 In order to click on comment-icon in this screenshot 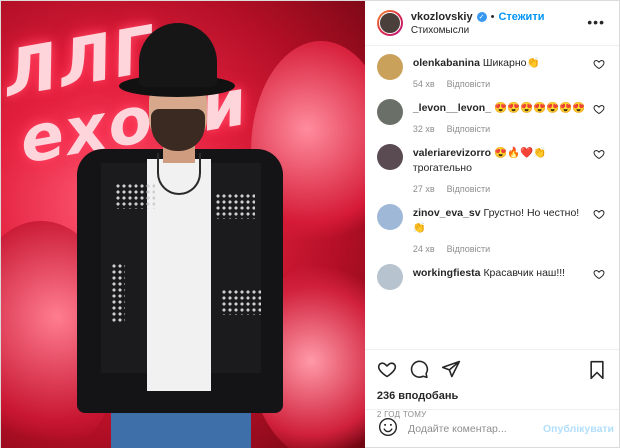, I will do `click(419, 370)`.